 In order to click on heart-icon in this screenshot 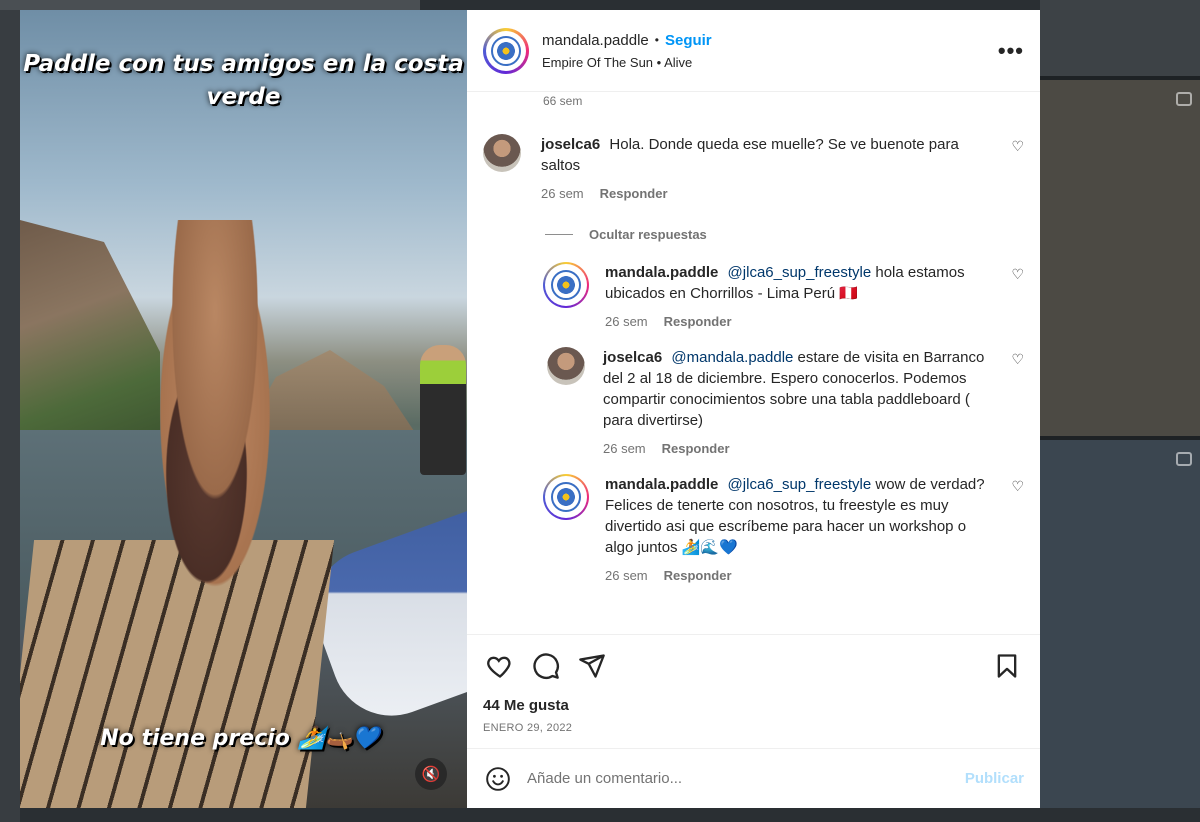, I will do `click(499, 667)`.